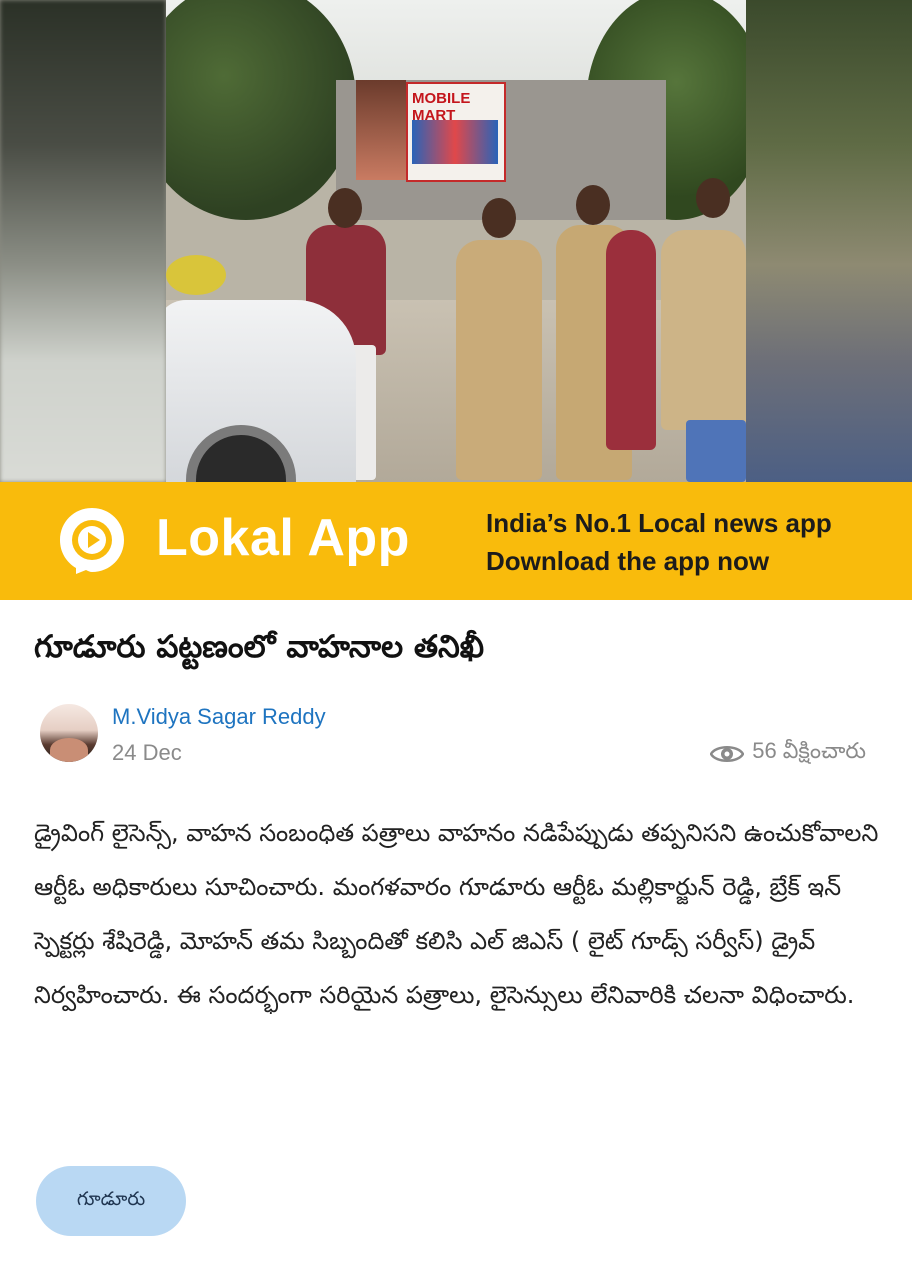 The image size is (912, 1280). I want to click on post-date: 24 Dec, so click(147, 752).